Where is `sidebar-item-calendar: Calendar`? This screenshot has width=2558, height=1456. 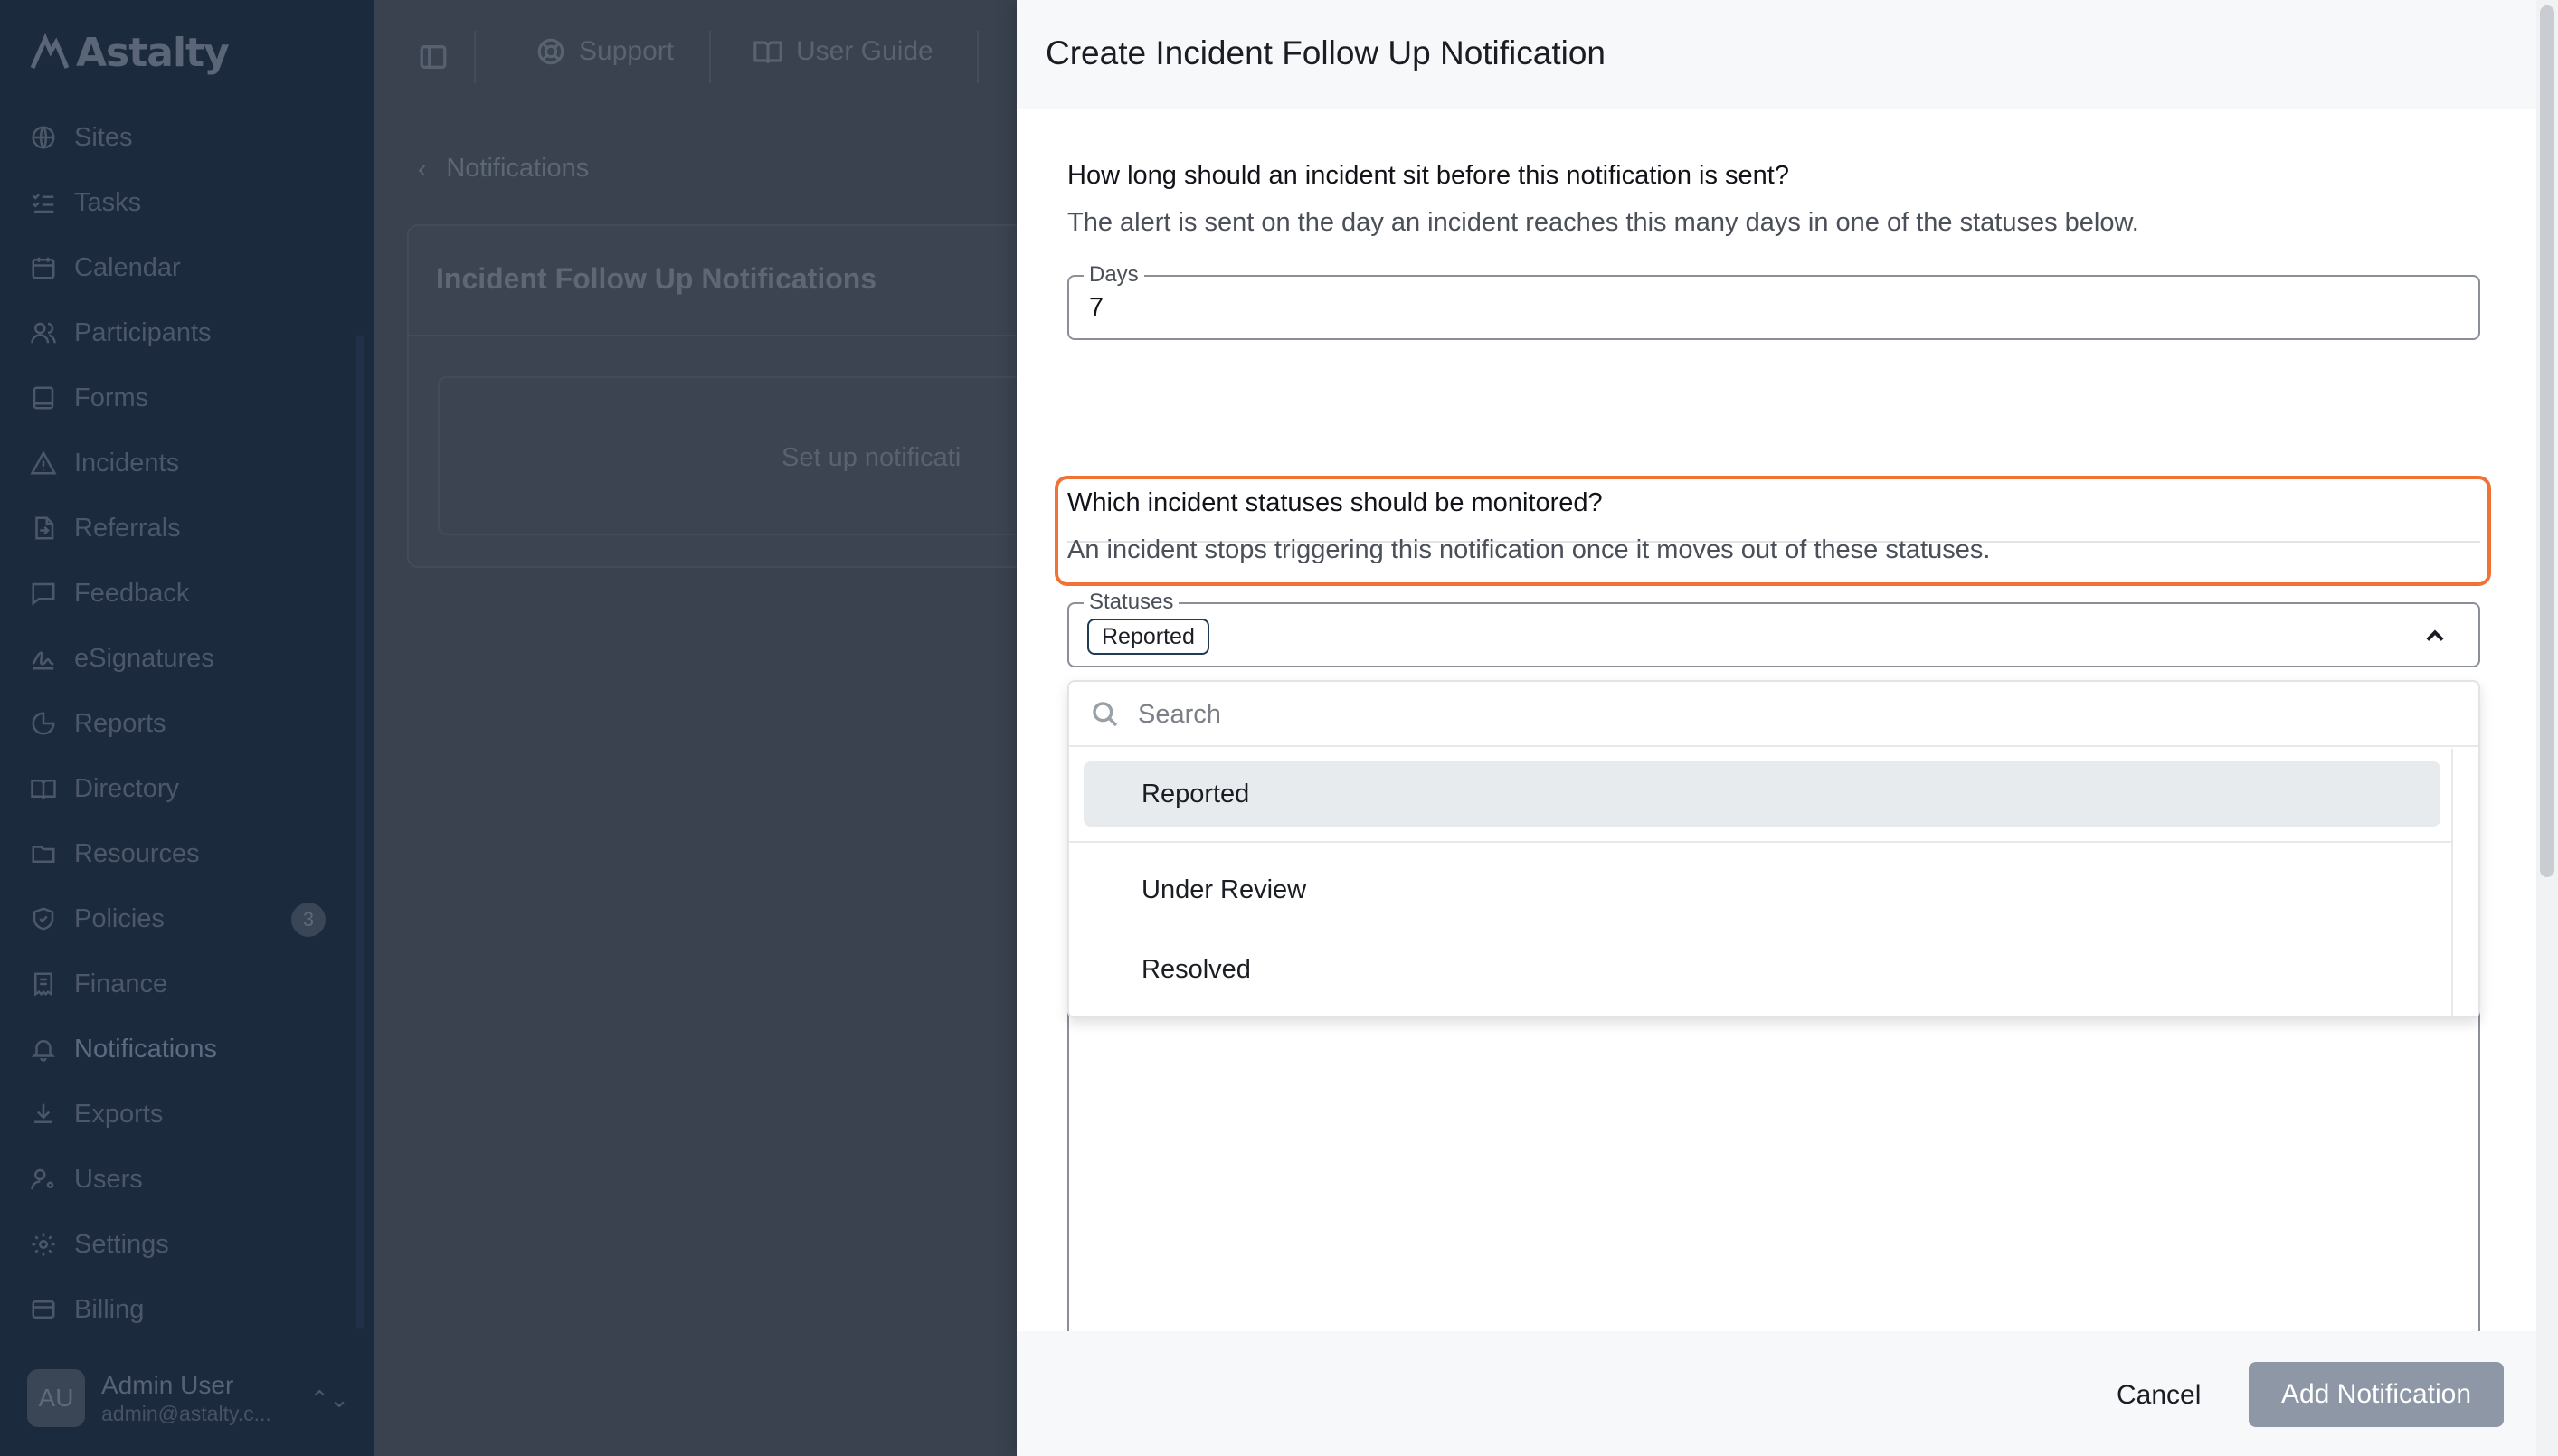
sidebar-item-calendar: Calendar is located at coordinates (190, 267).